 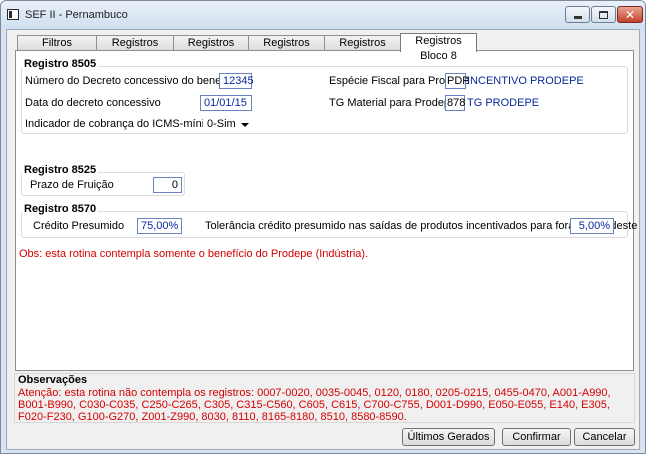 I want to click on tab-bloco-8: Registros Bloco 8, so click(x=438, y=47).